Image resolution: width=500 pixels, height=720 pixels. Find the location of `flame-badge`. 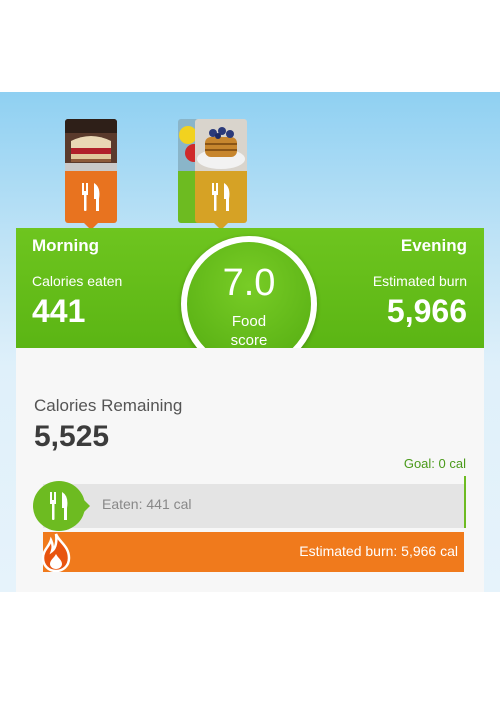

flame-badge is located at coordinates (56, 552).